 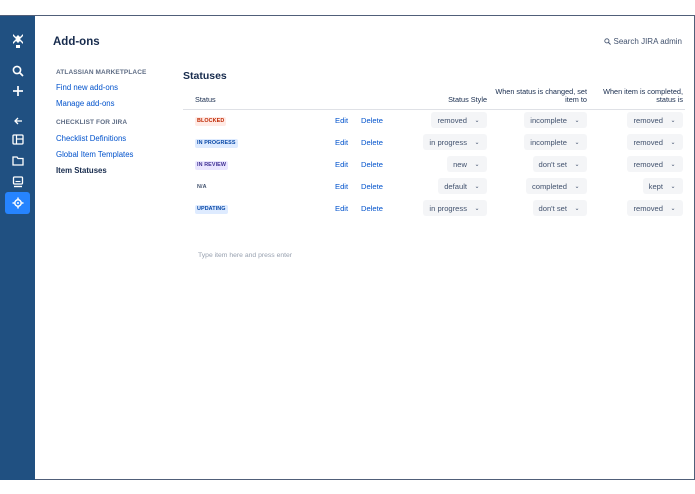 I want to click on select-value: kept, so click(x=655, y=186).